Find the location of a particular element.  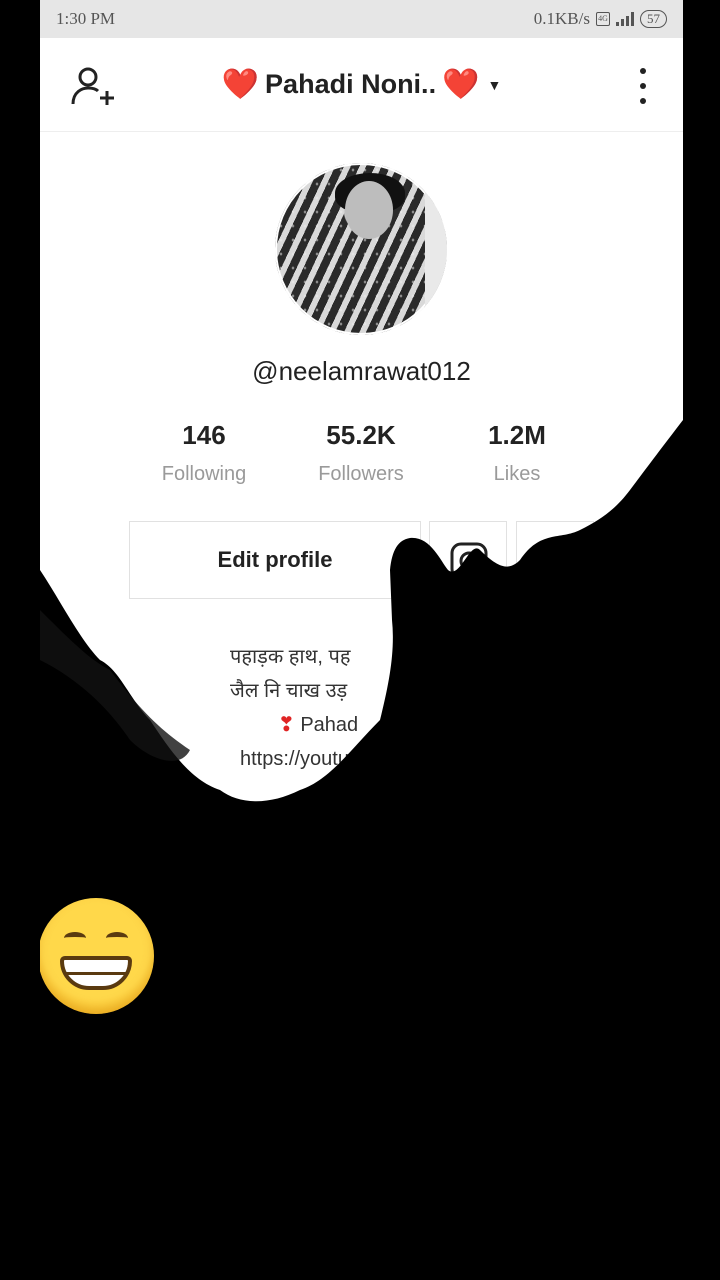

account-switcher: ❤️ Pahadi Noni.. ❤️ ▼ is located at coordinates (362, 84).